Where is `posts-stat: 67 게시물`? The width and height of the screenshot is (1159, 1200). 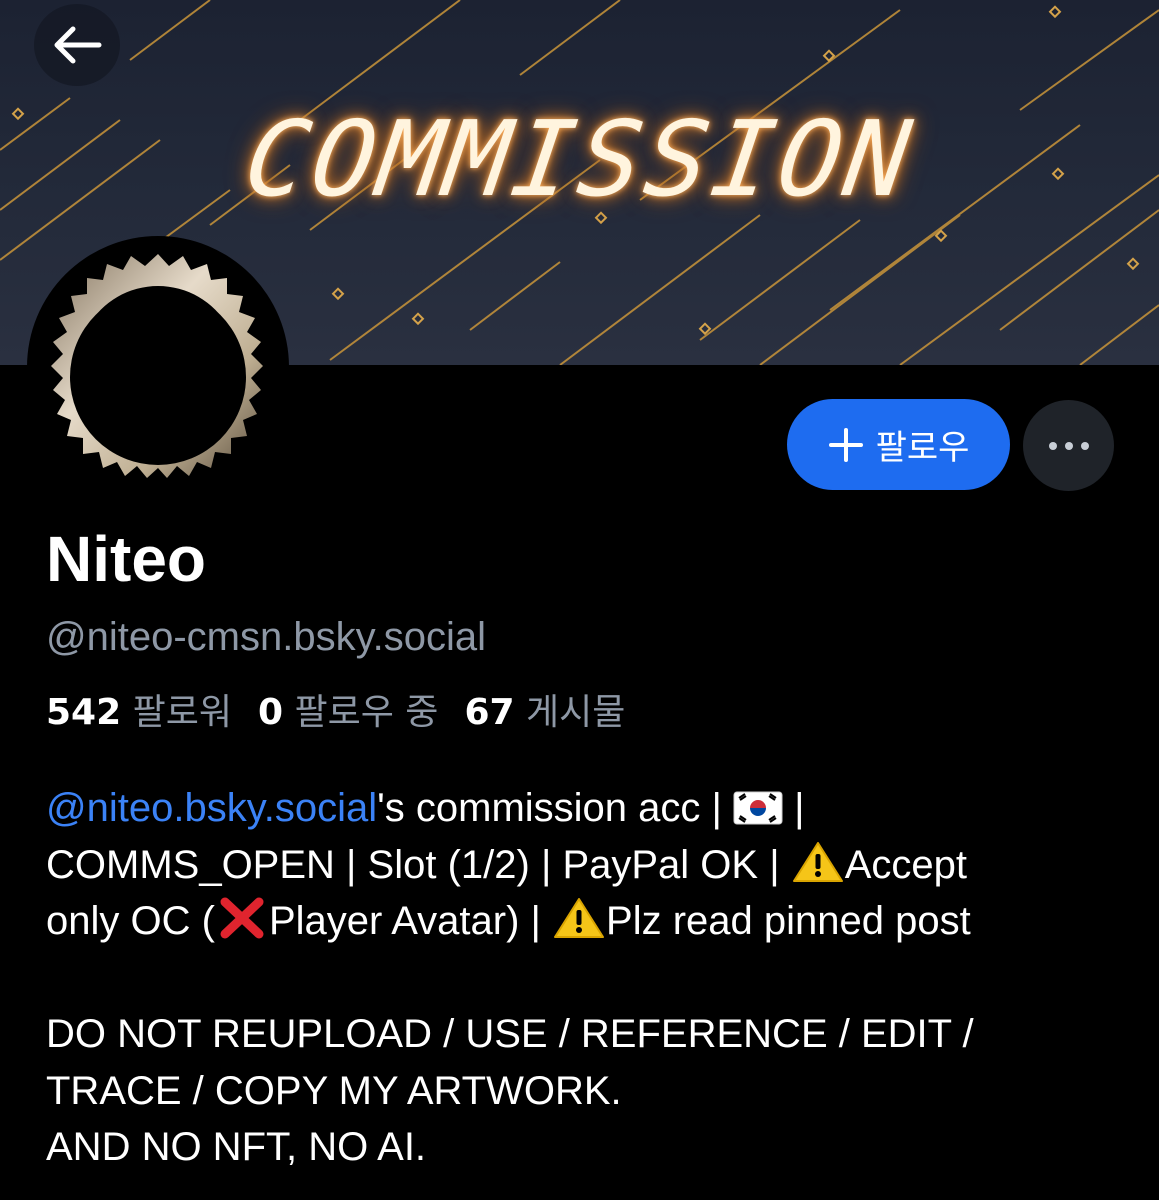
posts-stat: 67 게시물 is located at coordinates (544, 712).